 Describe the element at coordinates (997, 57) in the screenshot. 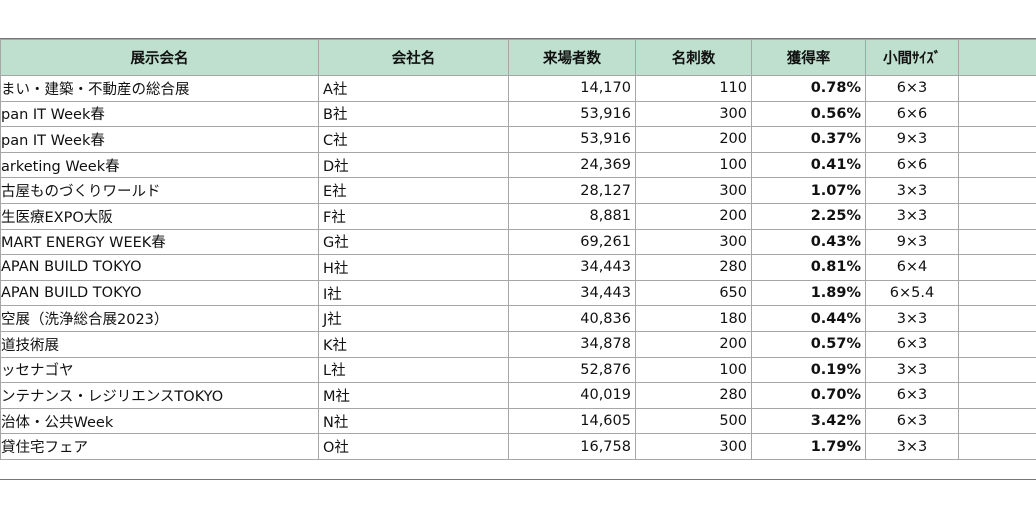

I see `header-blank` at that location.